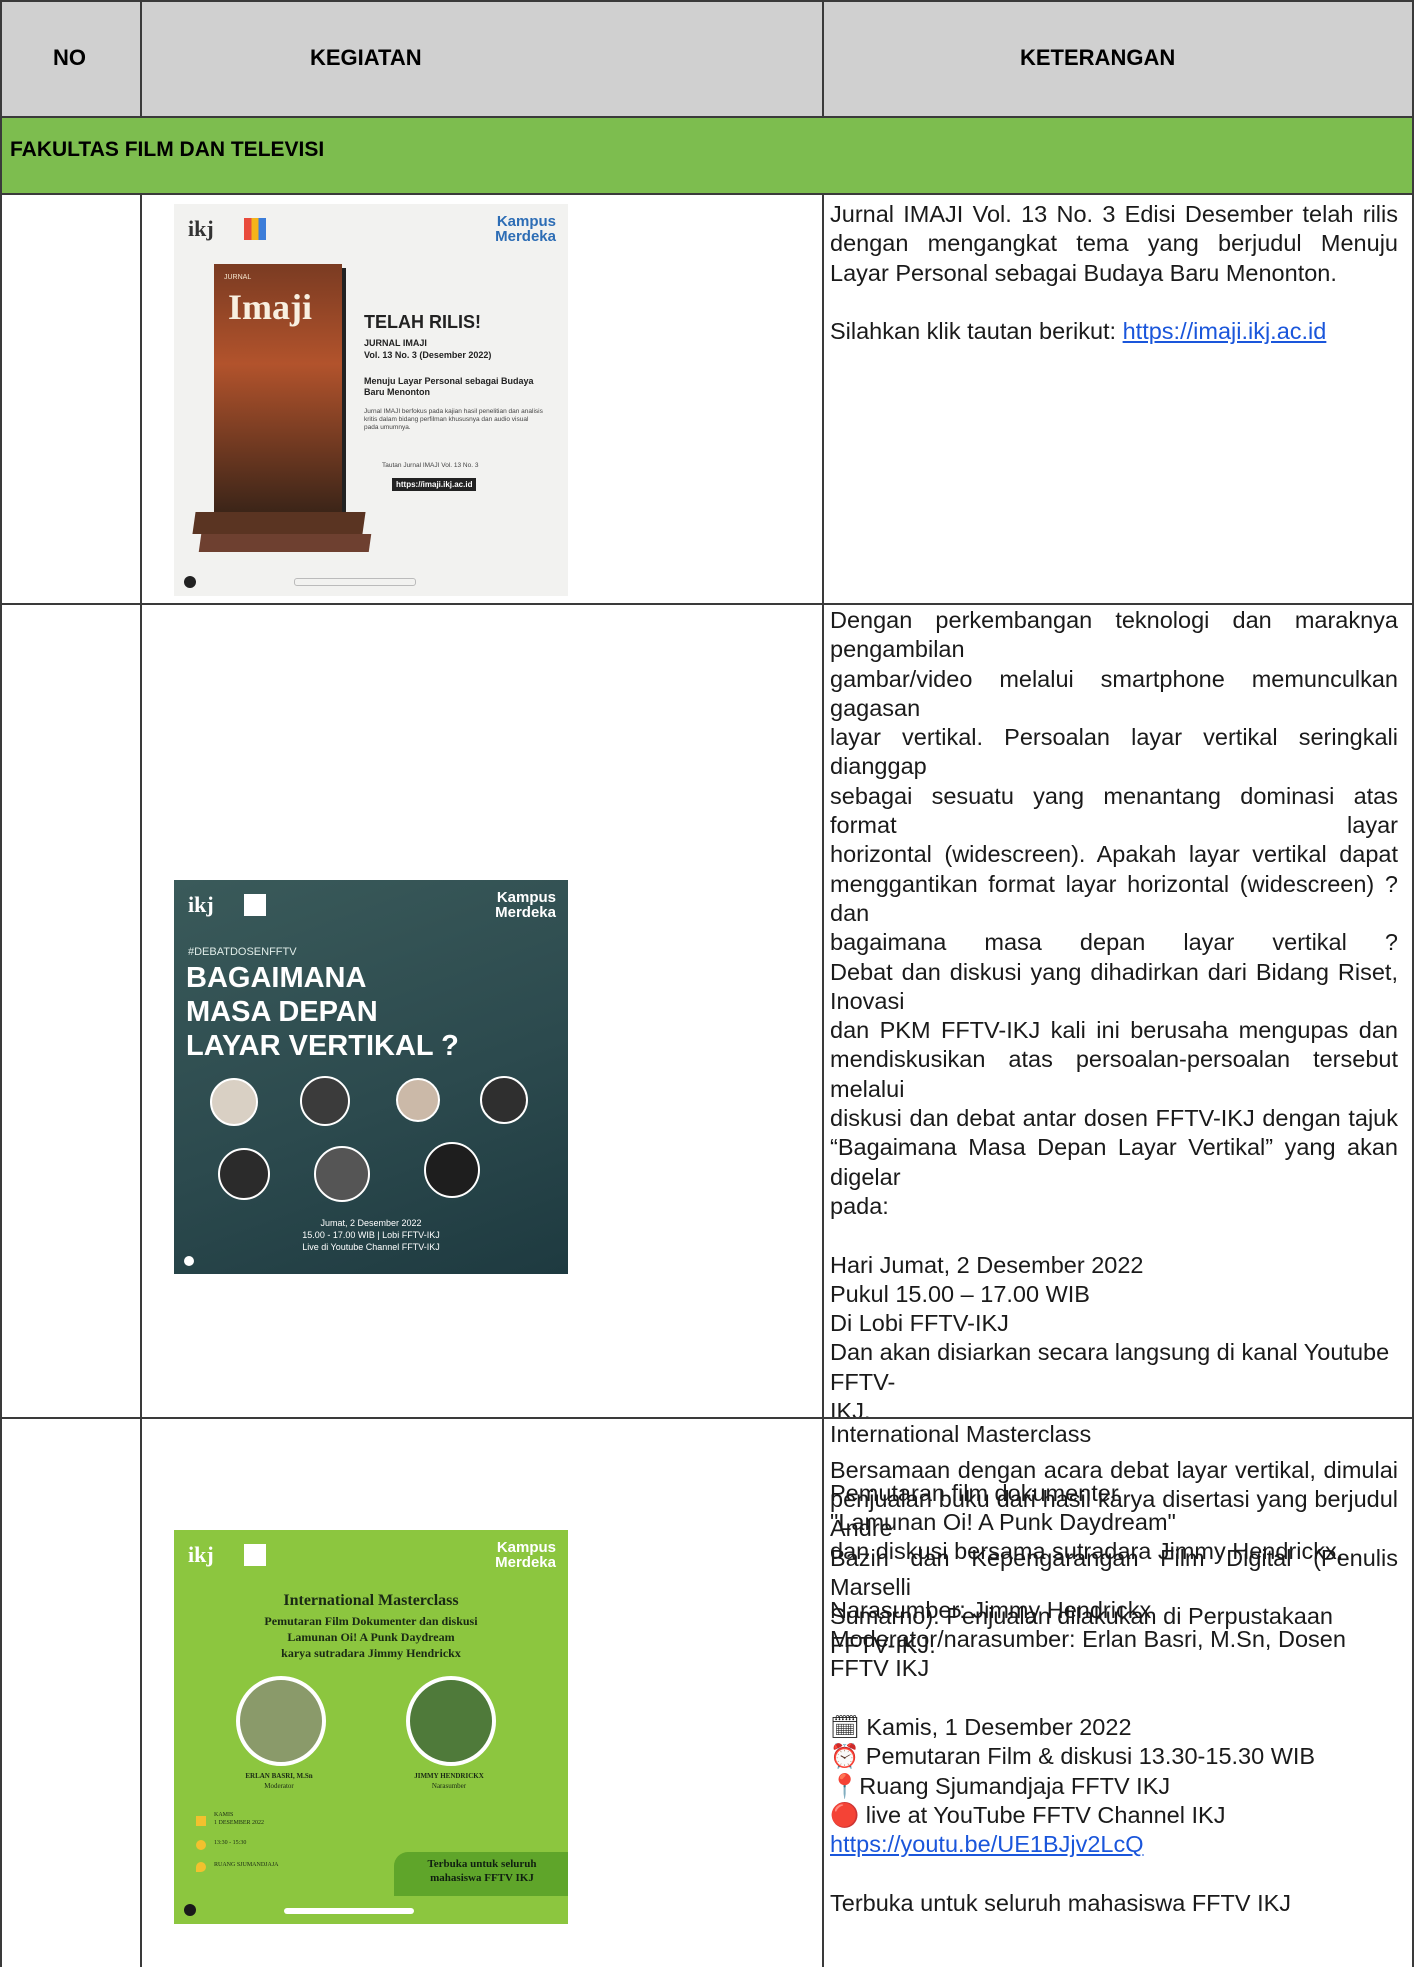 The image size is (1414, 1967). What do you see at coordinates (422, 322) in the screenshot?
I see `headline: TELAH RILIS!` at bounding box center [422, 322].